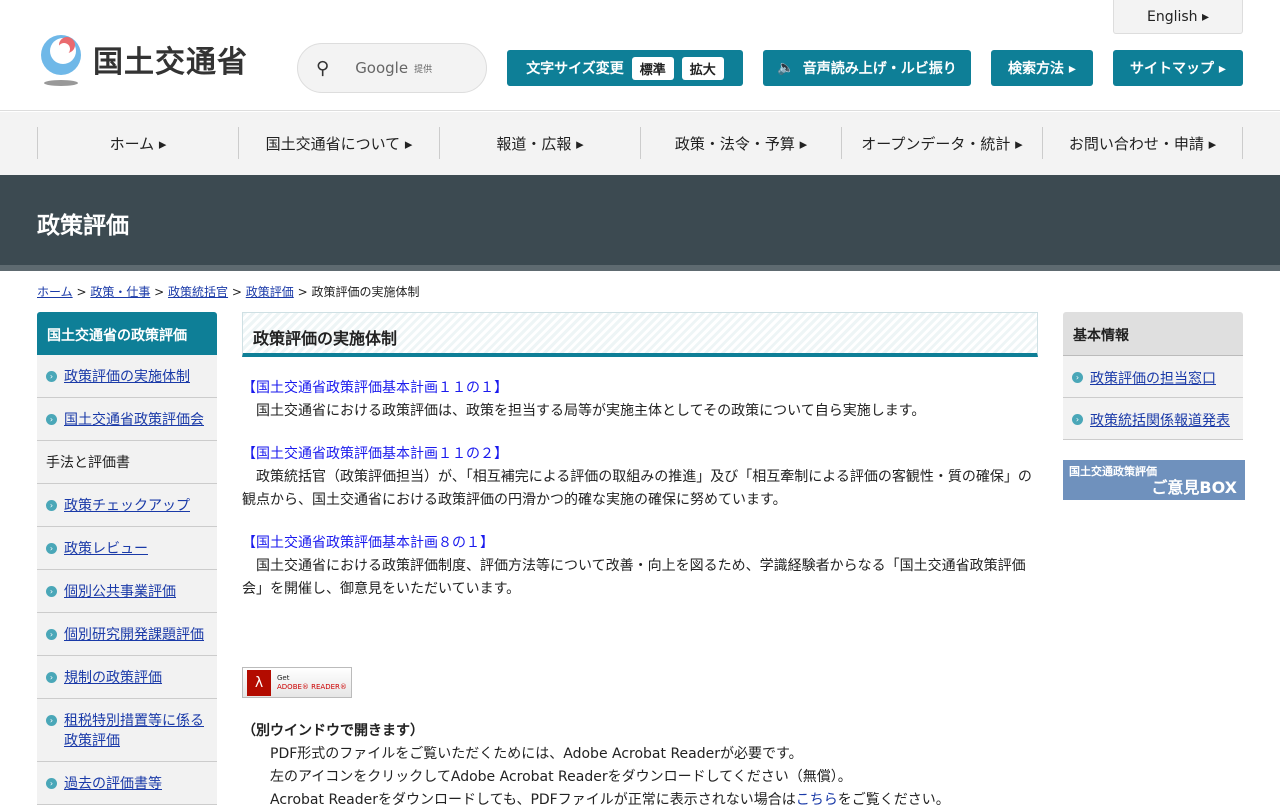  I want to click on font-size-control: 文字サイズ変更 標準 拡大, so click(625, 68).